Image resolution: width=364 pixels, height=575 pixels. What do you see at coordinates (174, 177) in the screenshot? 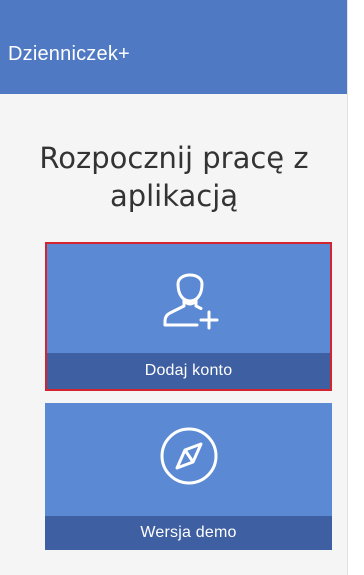
I see `welcome-heading: Rozpocznij pracę z aplikacją` at bounding box center [174, 177].